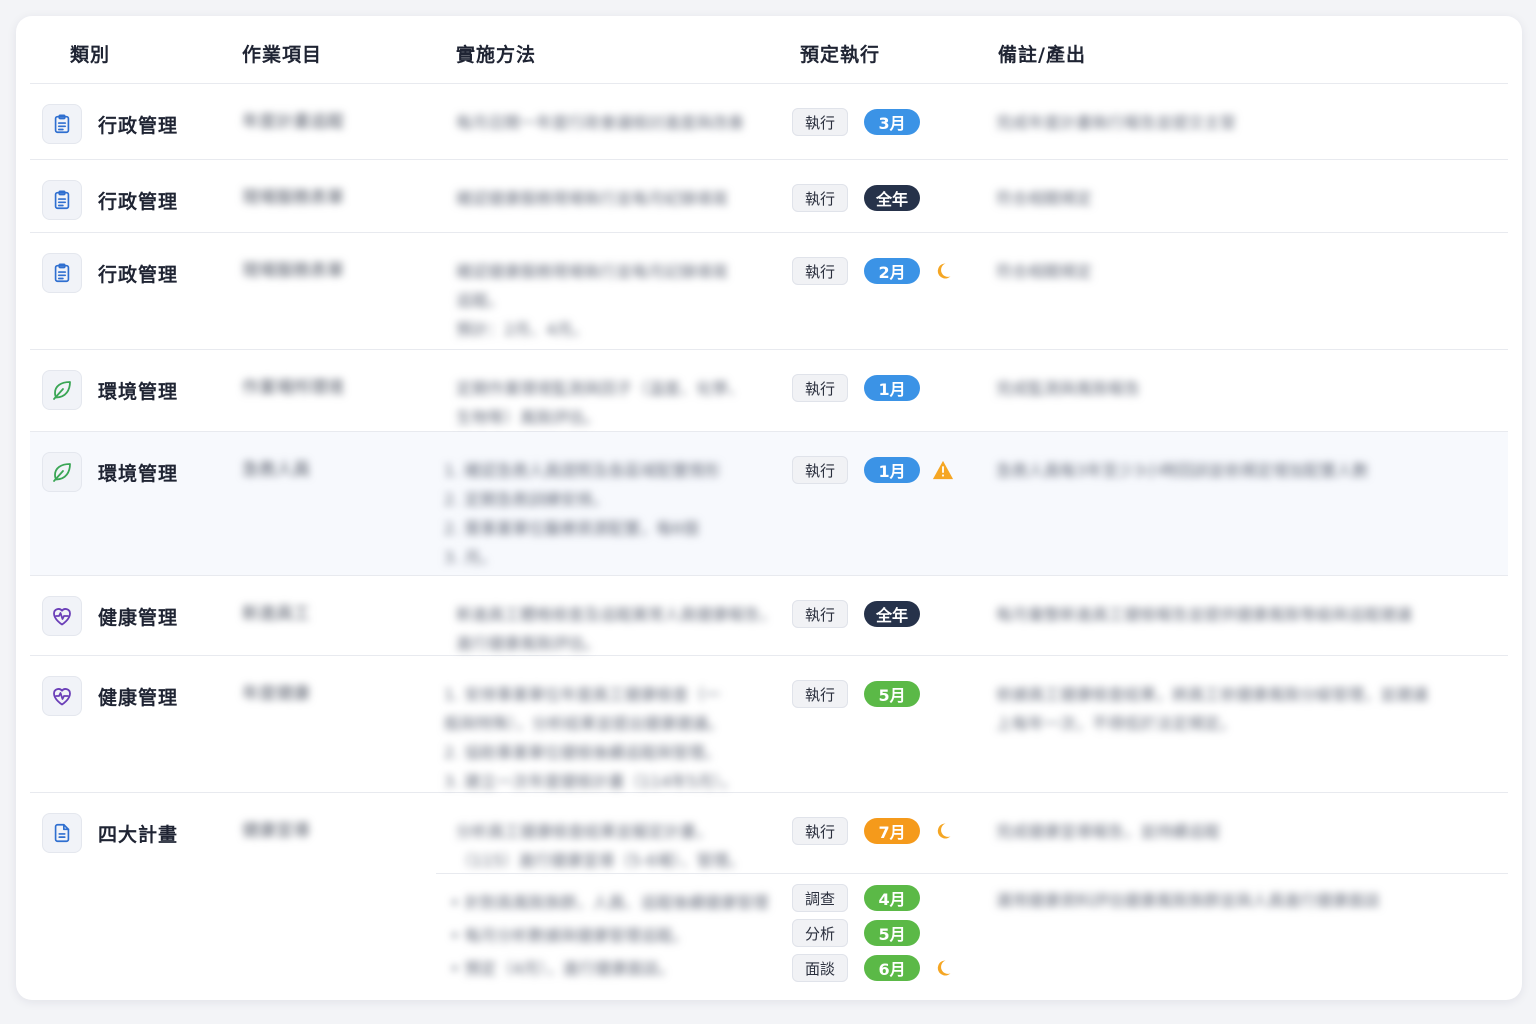  Describe the element at coordinates (526, 499) in the screenshot. I see `method-line: 2. 定期急救訓練安排。` at that location.